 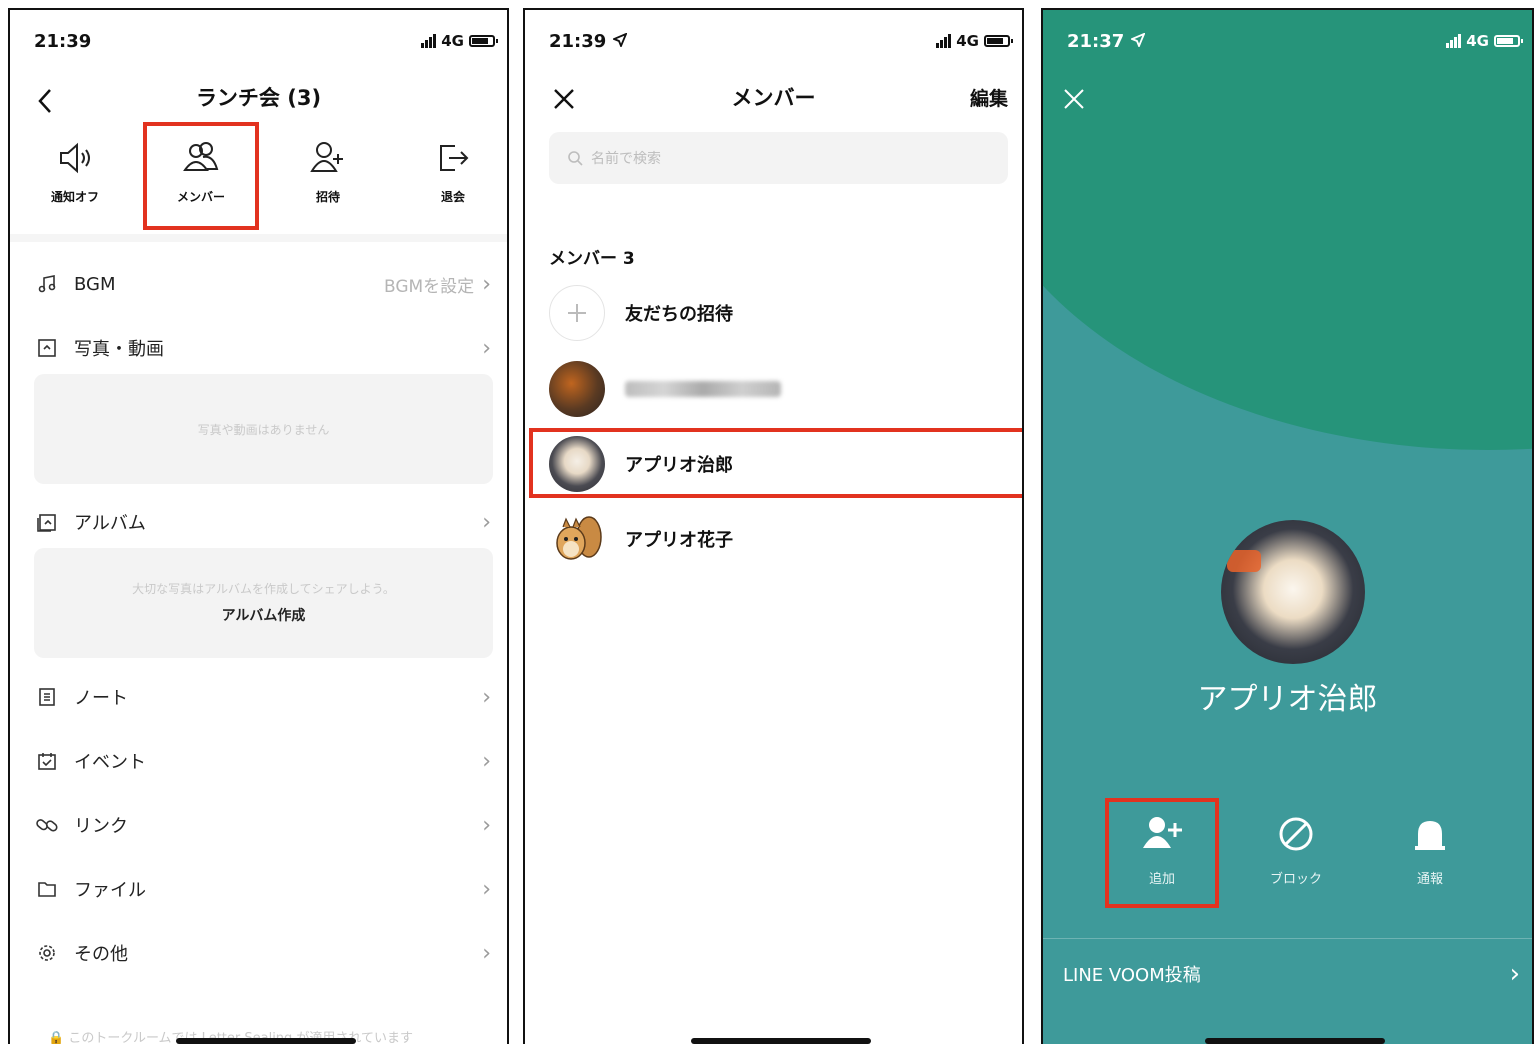 I want to click on search-icon, so click(x=575, y=158).